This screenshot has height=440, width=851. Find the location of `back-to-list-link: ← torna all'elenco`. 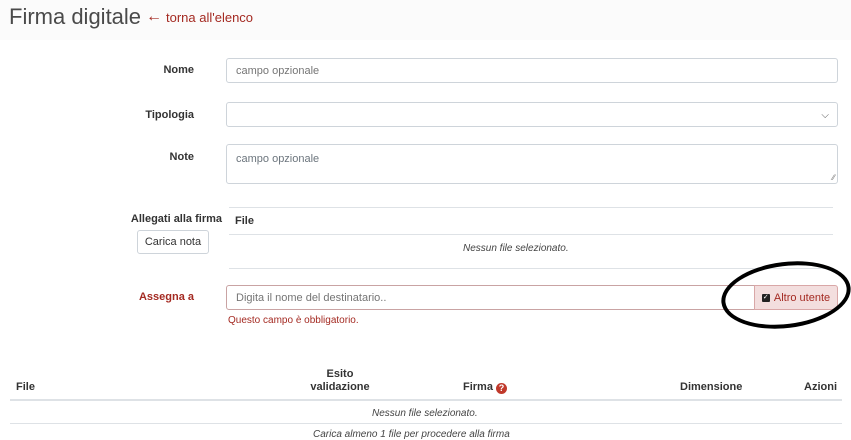

back-to-list-link: ← torna all'elenco is located at coordinates (200, 17).